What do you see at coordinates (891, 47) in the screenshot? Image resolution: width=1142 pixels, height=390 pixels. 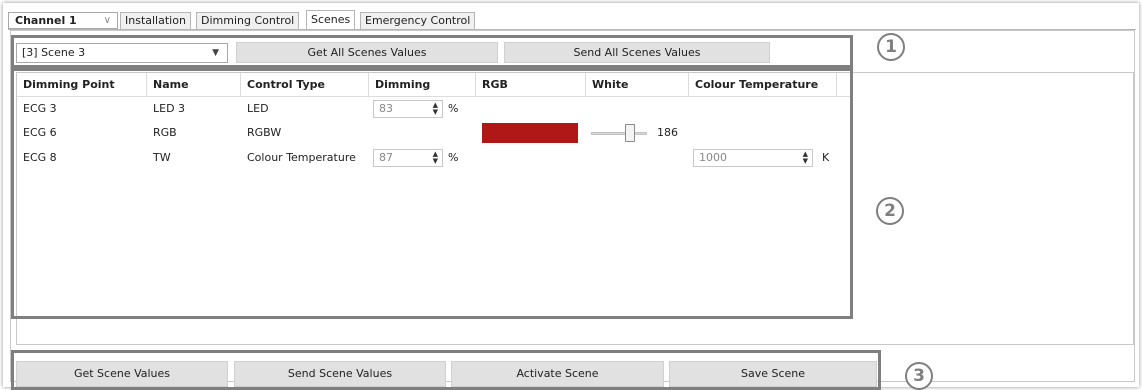 I see `callout-number: 1` at bounding box center [891, 47].